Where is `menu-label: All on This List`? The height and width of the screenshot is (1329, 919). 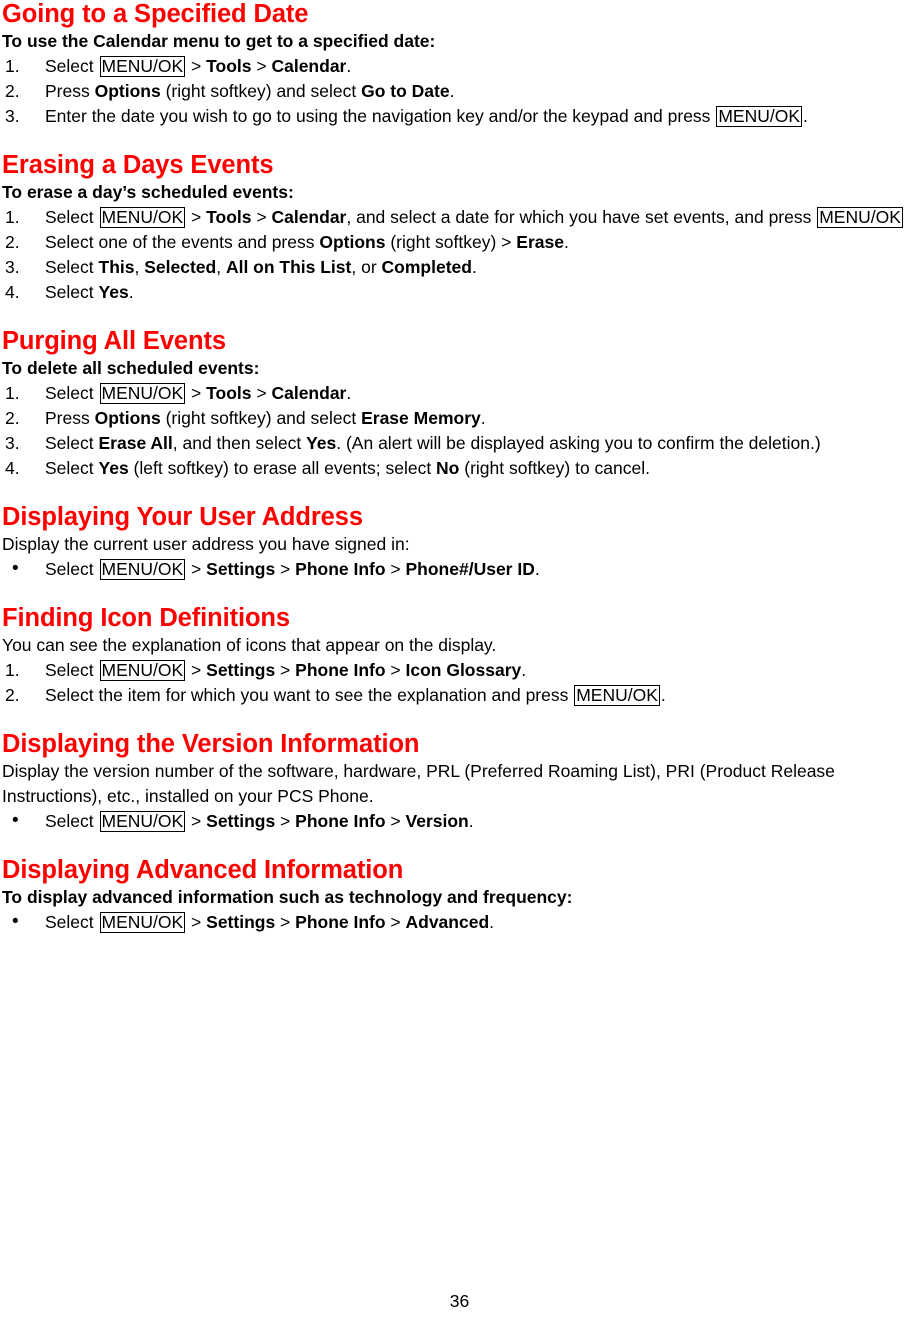 menu-label: All on This List is located at coordinates (288, 267).